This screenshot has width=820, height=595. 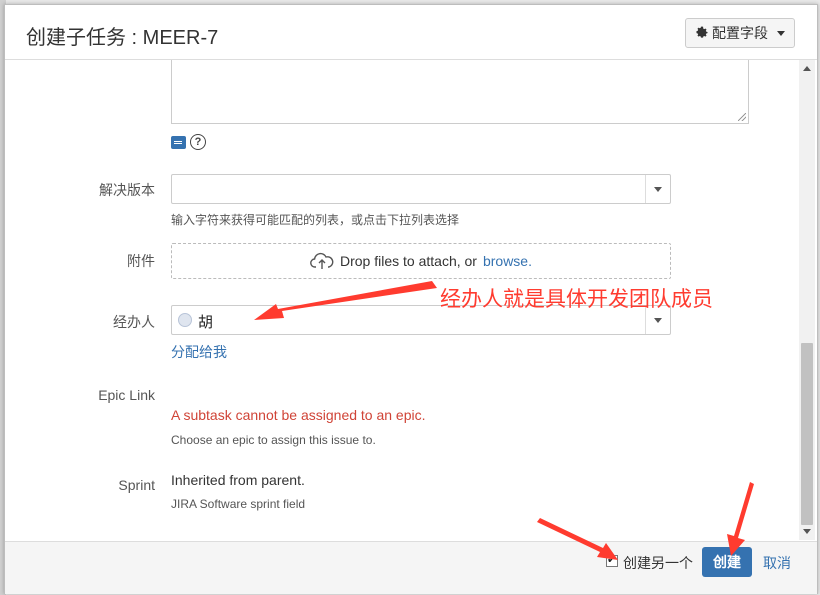 I want to click on attachment-dropzone: Drop files to attach, or browse., so click(x=421, y=261).